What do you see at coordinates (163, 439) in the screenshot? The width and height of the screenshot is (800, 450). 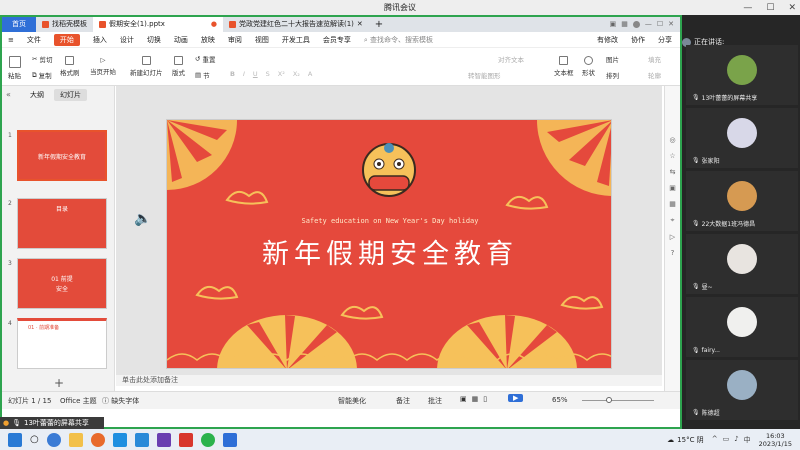 I see `visual-studio-icon` at bounding box center [163, 439].